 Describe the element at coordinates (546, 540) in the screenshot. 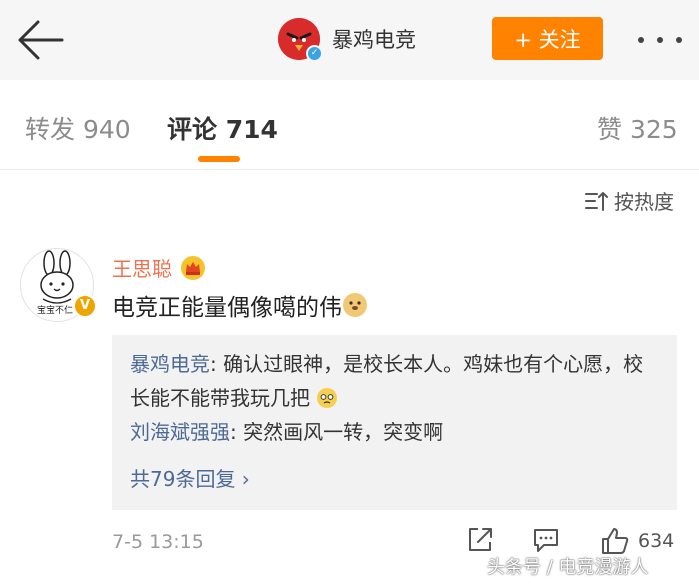

I see `comment-icon` at that location.